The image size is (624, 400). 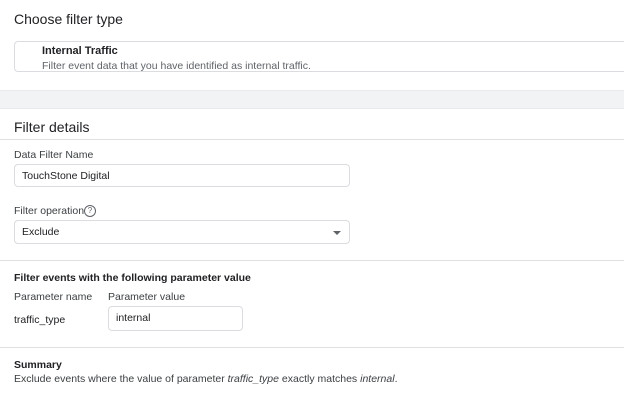 What do you see at coordinates (175, 318) in the screenshot?
I see `parameter-value-input: internal` at bounding box center [175, 318].